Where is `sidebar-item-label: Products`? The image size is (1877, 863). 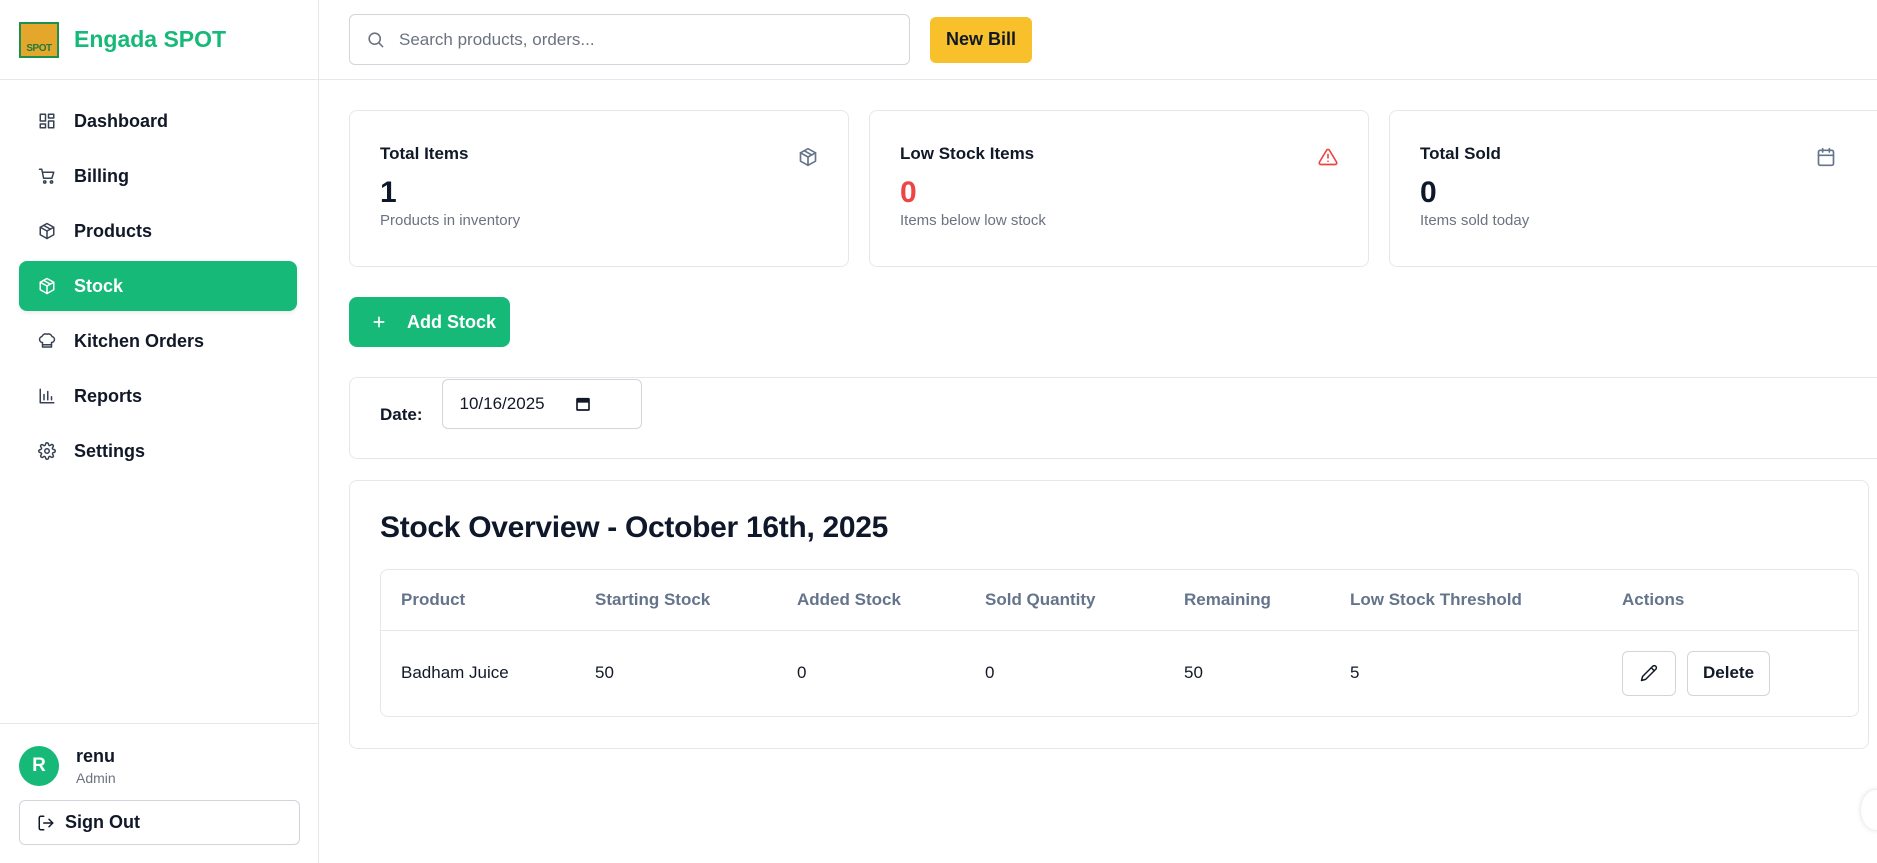
sidebar-item-label: Products is located at coordinates (113, 230).